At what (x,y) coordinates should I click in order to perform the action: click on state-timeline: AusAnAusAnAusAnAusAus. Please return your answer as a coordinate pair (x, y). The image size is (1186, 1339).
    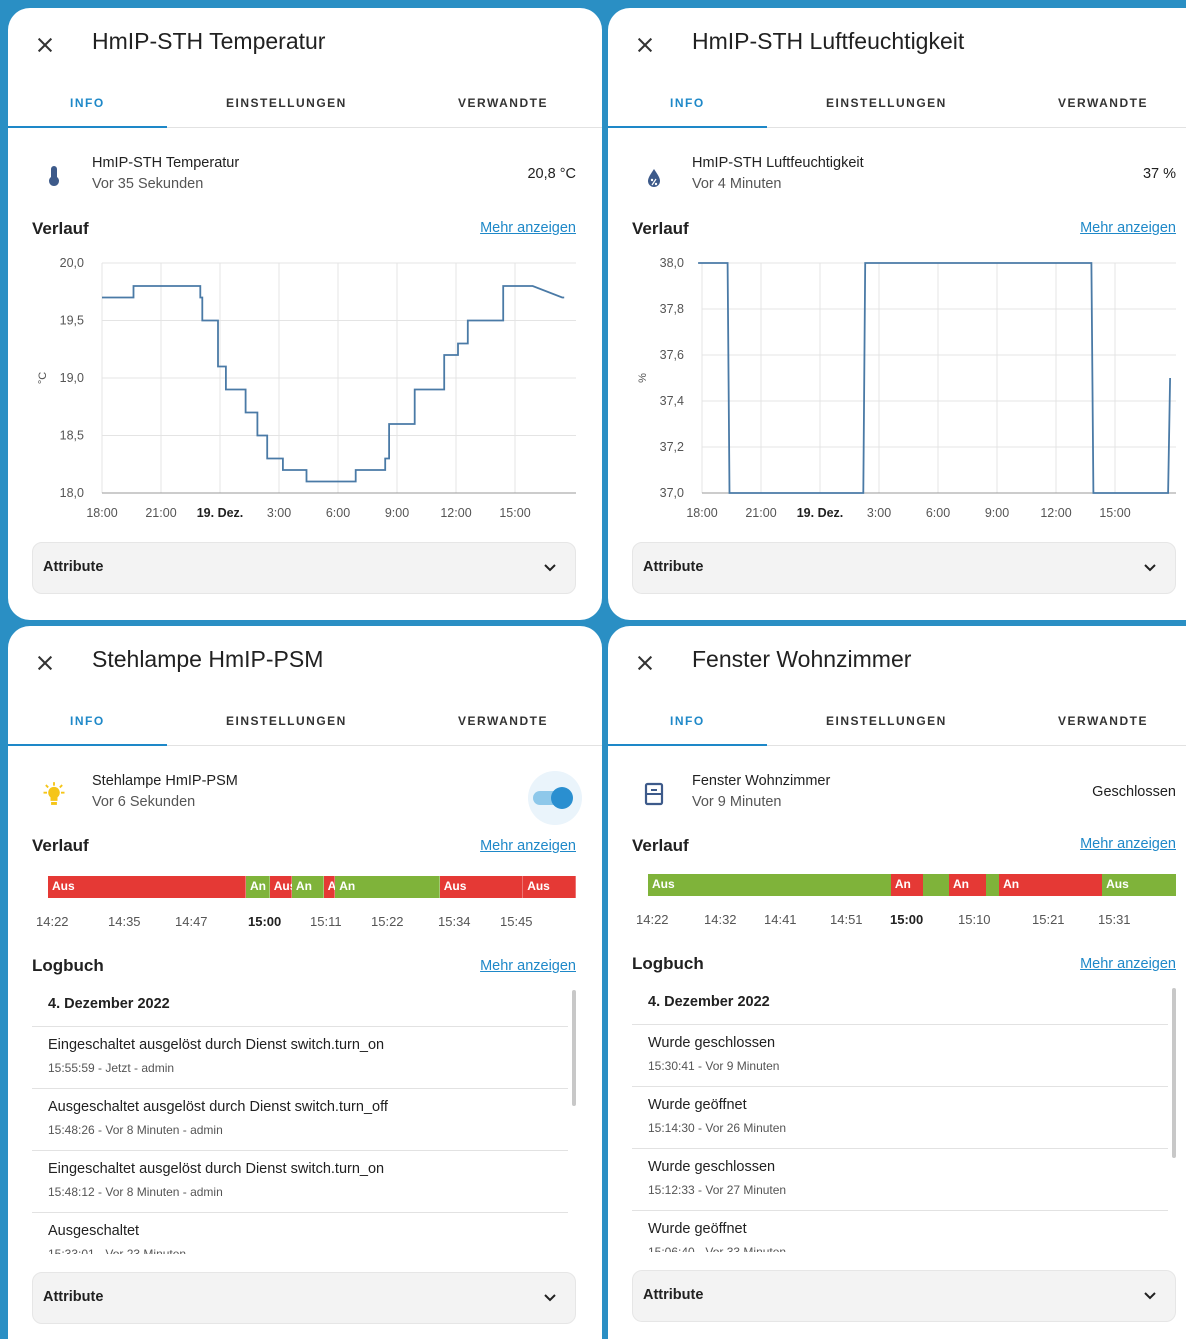
    Looking at the image, I should click on (312, 887).